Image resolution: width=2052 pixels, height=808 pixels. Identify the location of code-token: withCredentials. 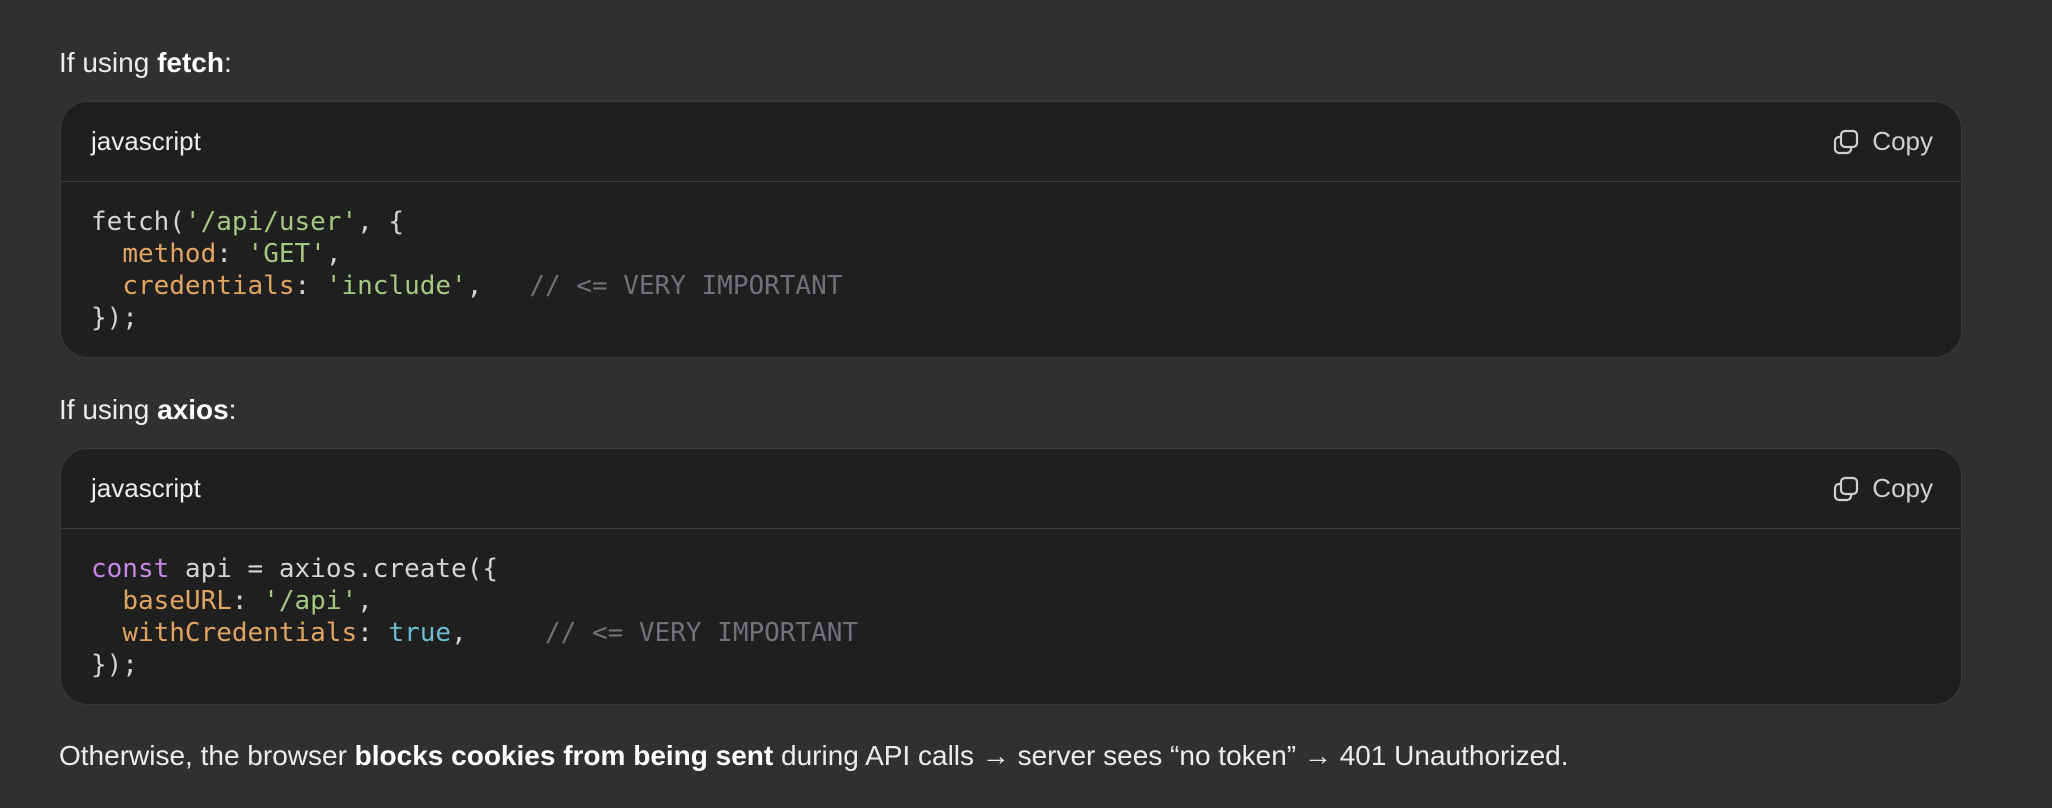
(240, 633).